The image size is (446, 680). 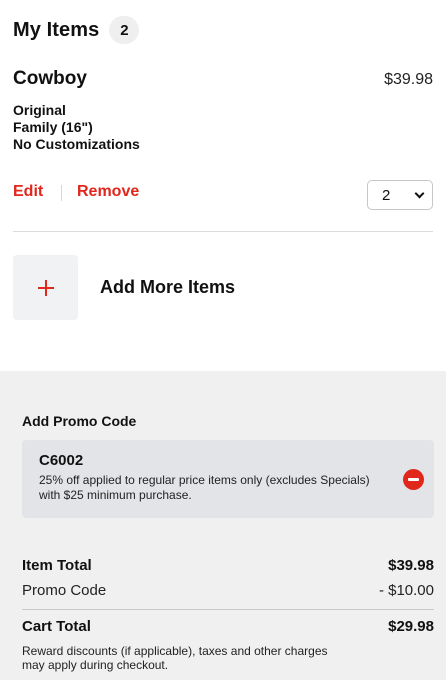 I want to click on item-details: Original Family (16") No Customizations, so click(x=223, y=127).